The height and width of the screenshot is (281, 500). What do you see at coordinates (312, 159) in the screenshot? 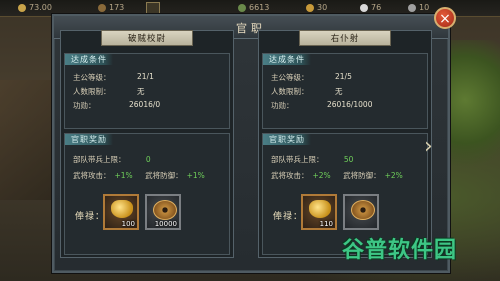
I see `troop-limit: 部队带兵上限： 50` at bounding box center [312, 159].